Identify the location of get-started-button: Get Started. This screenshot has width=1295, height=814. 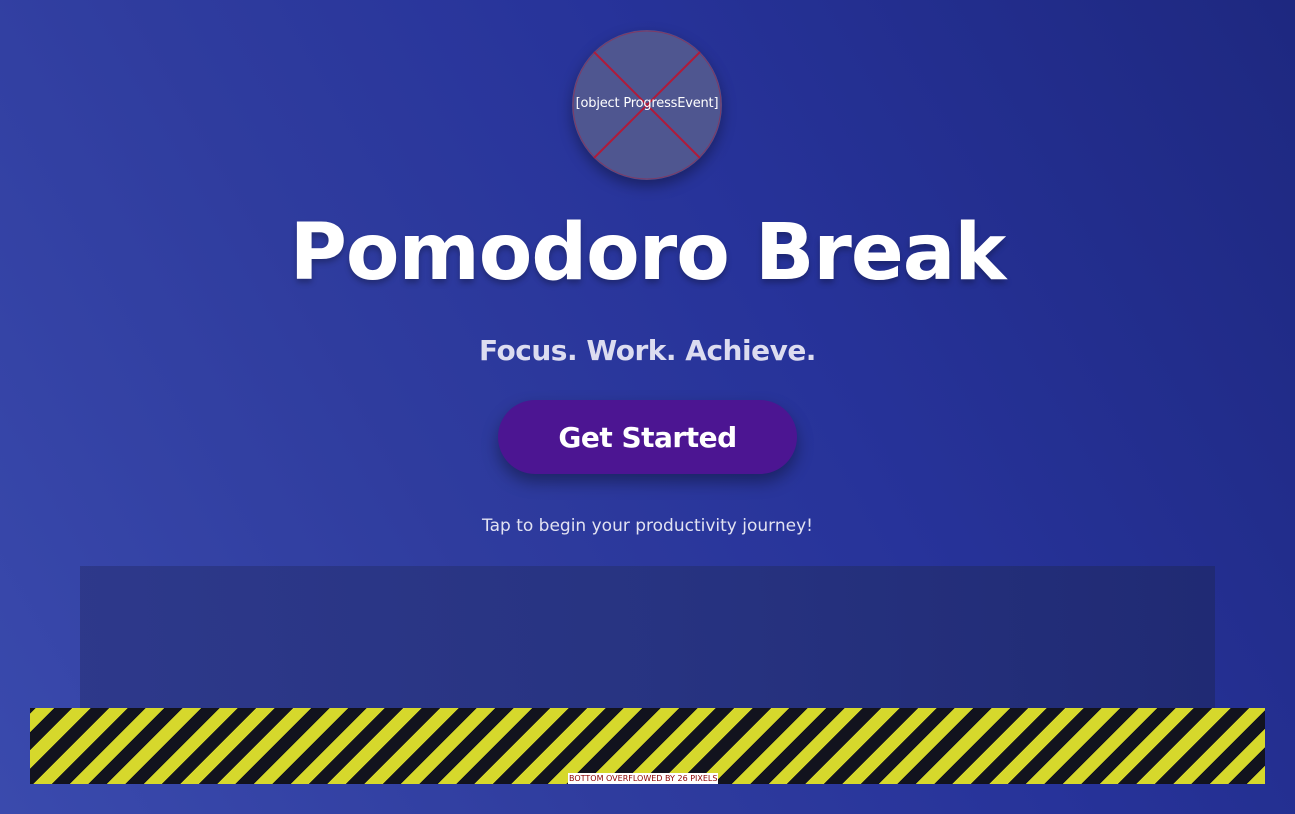
(647, 437).